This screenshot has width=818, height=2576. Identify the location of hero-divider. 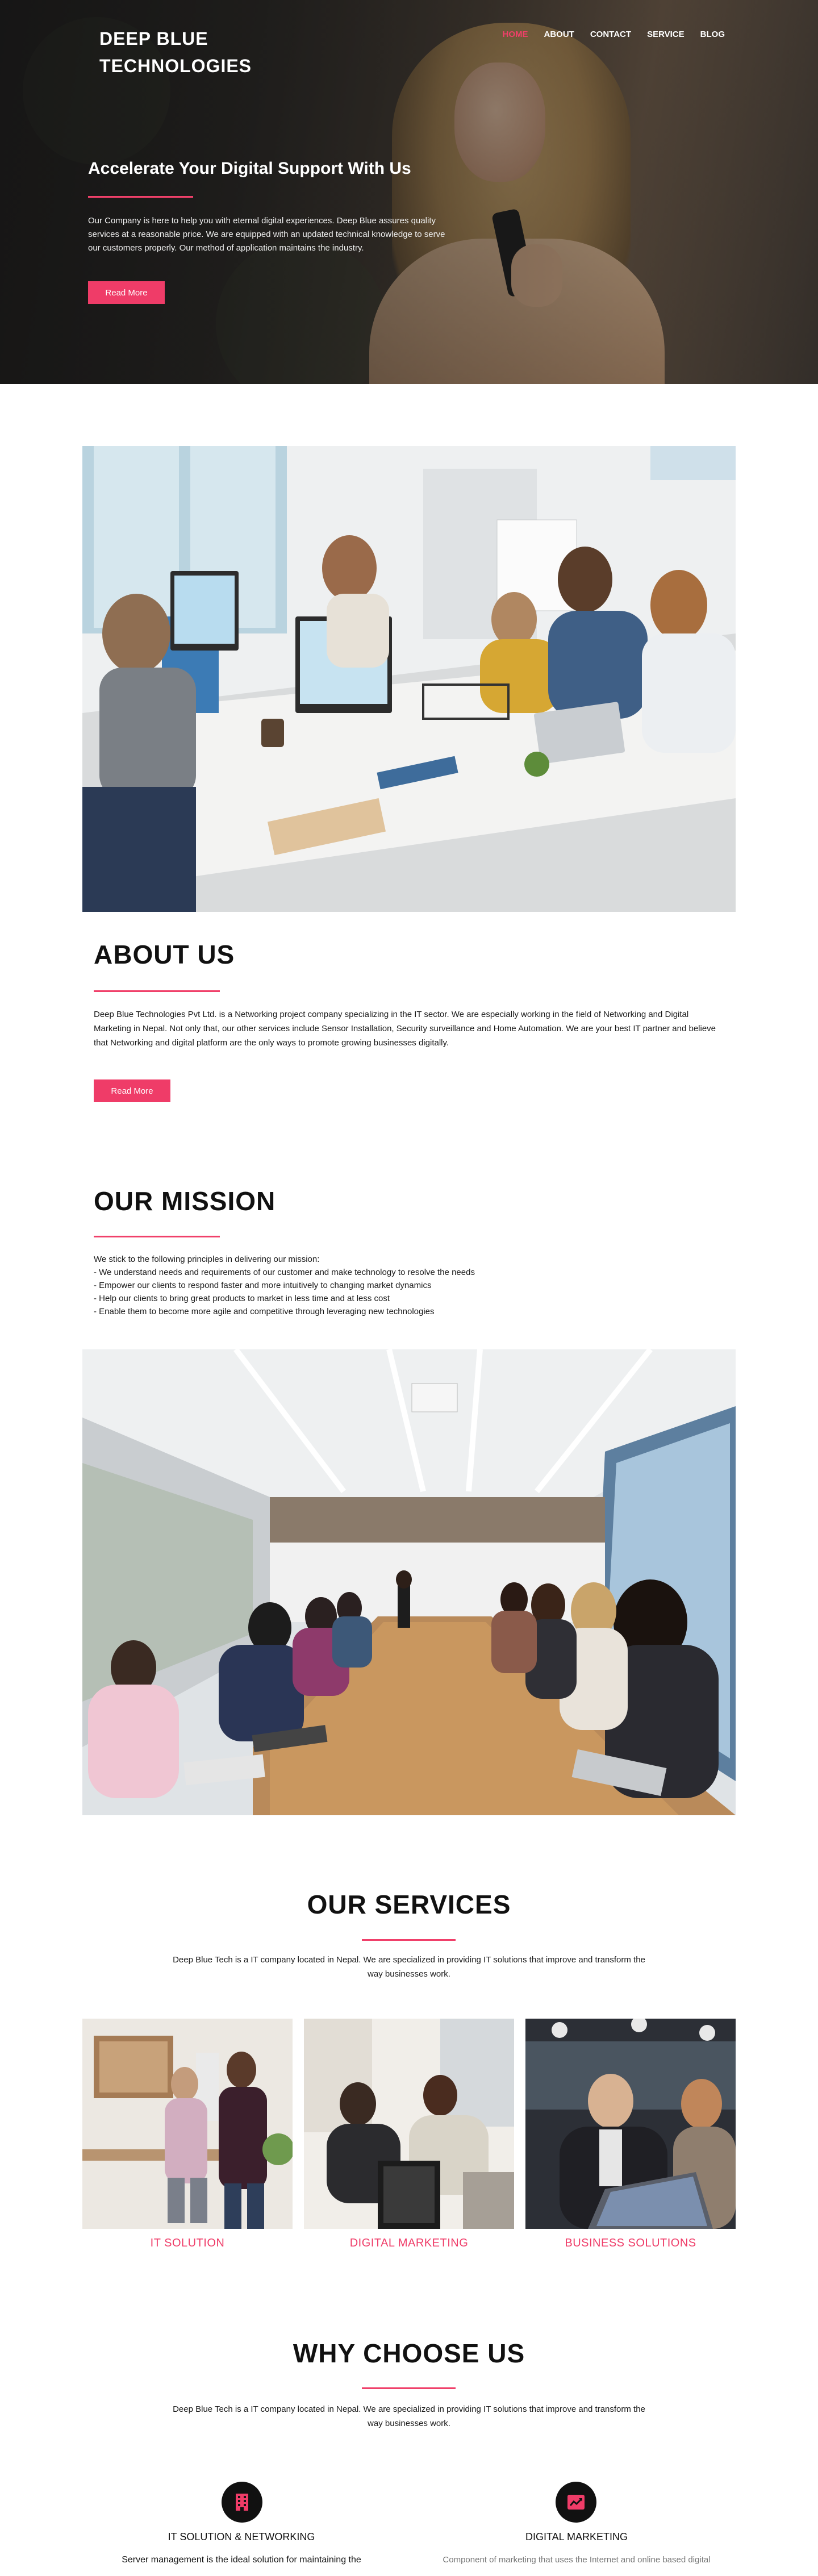
(140, 197).